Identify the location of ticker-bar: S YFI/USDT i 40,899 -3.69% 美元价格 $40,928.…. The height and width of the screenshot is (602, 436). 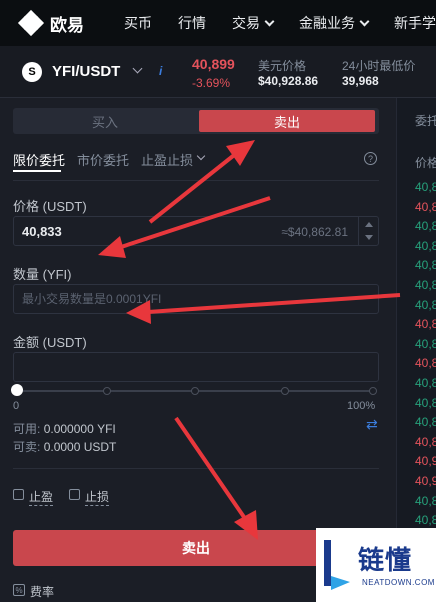
(218, 72).